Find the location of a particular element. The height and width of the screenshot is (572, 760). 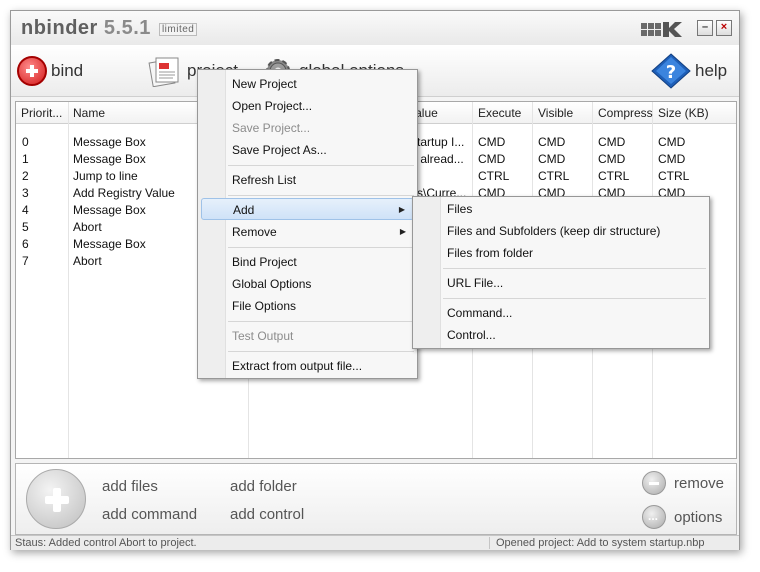

cell-priority: 1 is located at coordinates (25, 159).